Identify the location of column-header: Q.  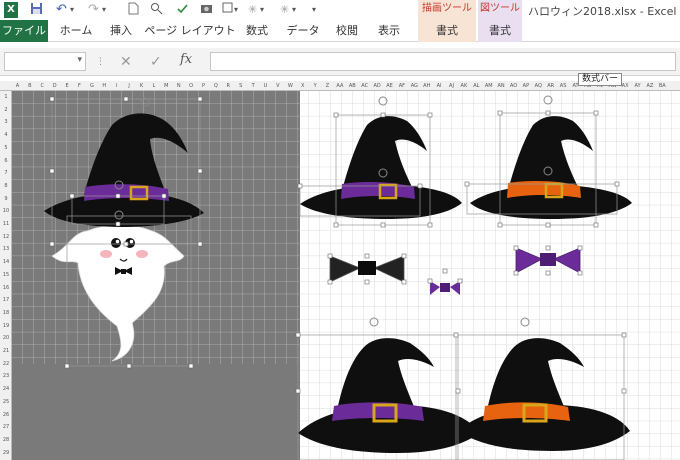
(215, 86).